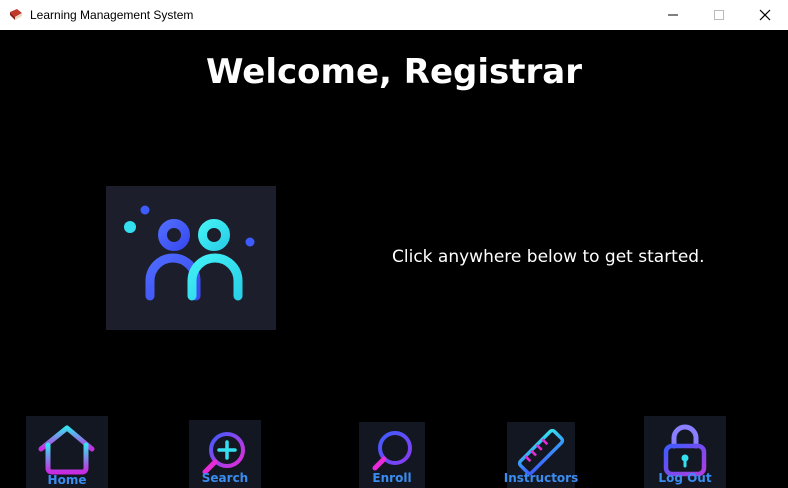 The width and height of the screenshot is (788, 488). I want to click on close-button, so click(765, 15).